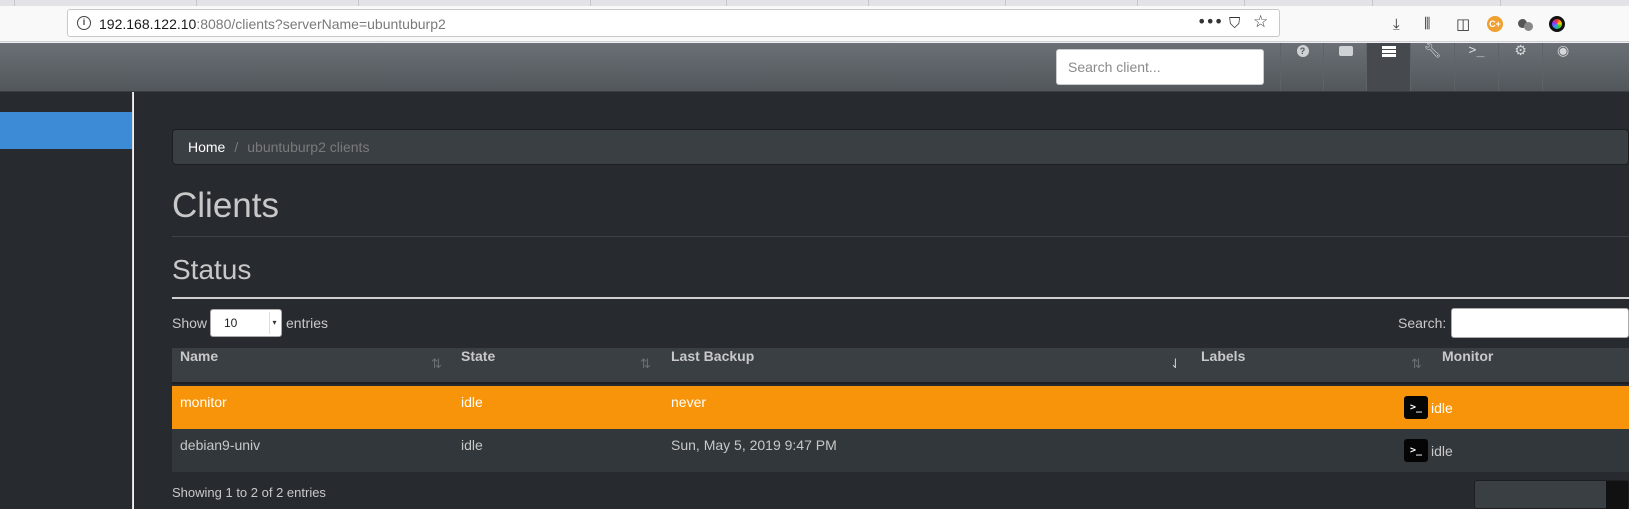 This screenshot has height=509, width=1629. I want to click on breadcrumb: Home / ubuntuburp2 clients, so click(900, 147).